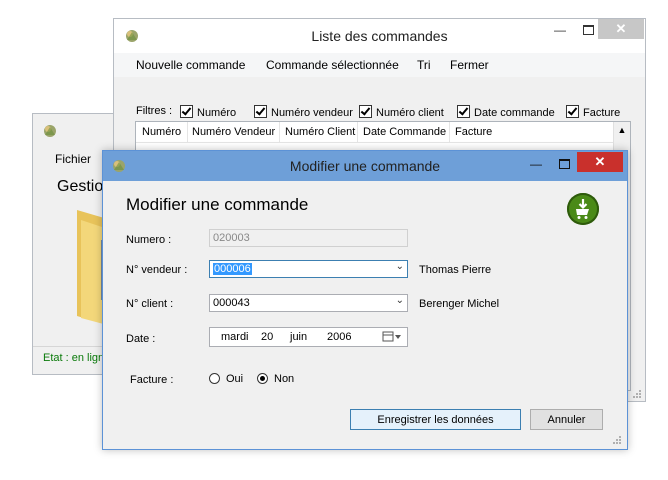 The image size is (668, 480). Describe the element at coordinates (473, 132) in the screenshot. I see `column-header: Facture` at that location.